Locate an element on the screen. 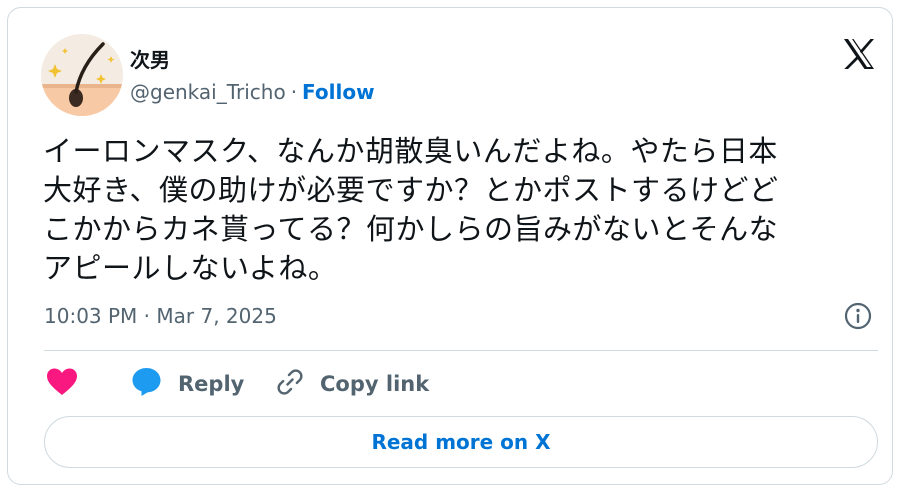 The image size is (902, 498). info-icon is located at coordinates (858, 316).